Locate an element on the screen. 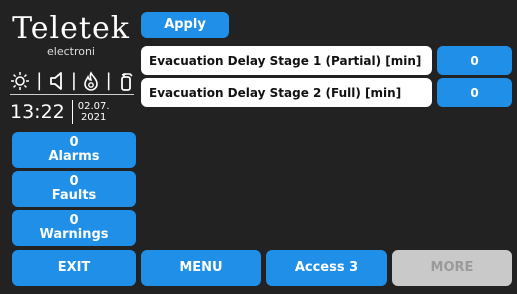  brand-logo: Teletek electroni is located at coordinates (71, 35).